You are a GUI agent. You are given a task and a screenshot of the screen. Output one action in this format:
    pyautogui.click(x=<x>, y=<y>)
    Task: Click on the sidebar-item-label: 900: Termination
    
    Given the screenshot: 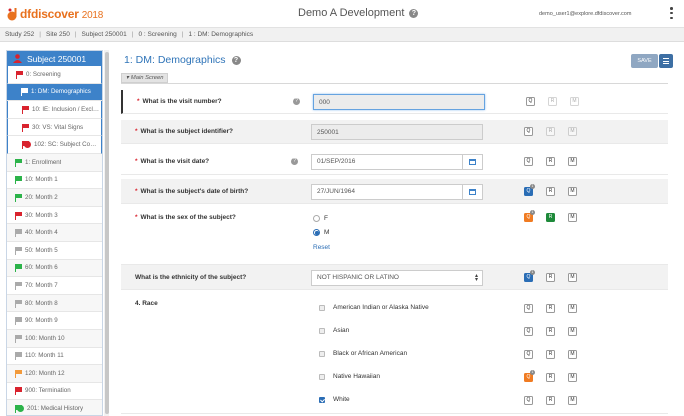 What is the action you would take?
    pyautogui.click(x=48, y=391)
    